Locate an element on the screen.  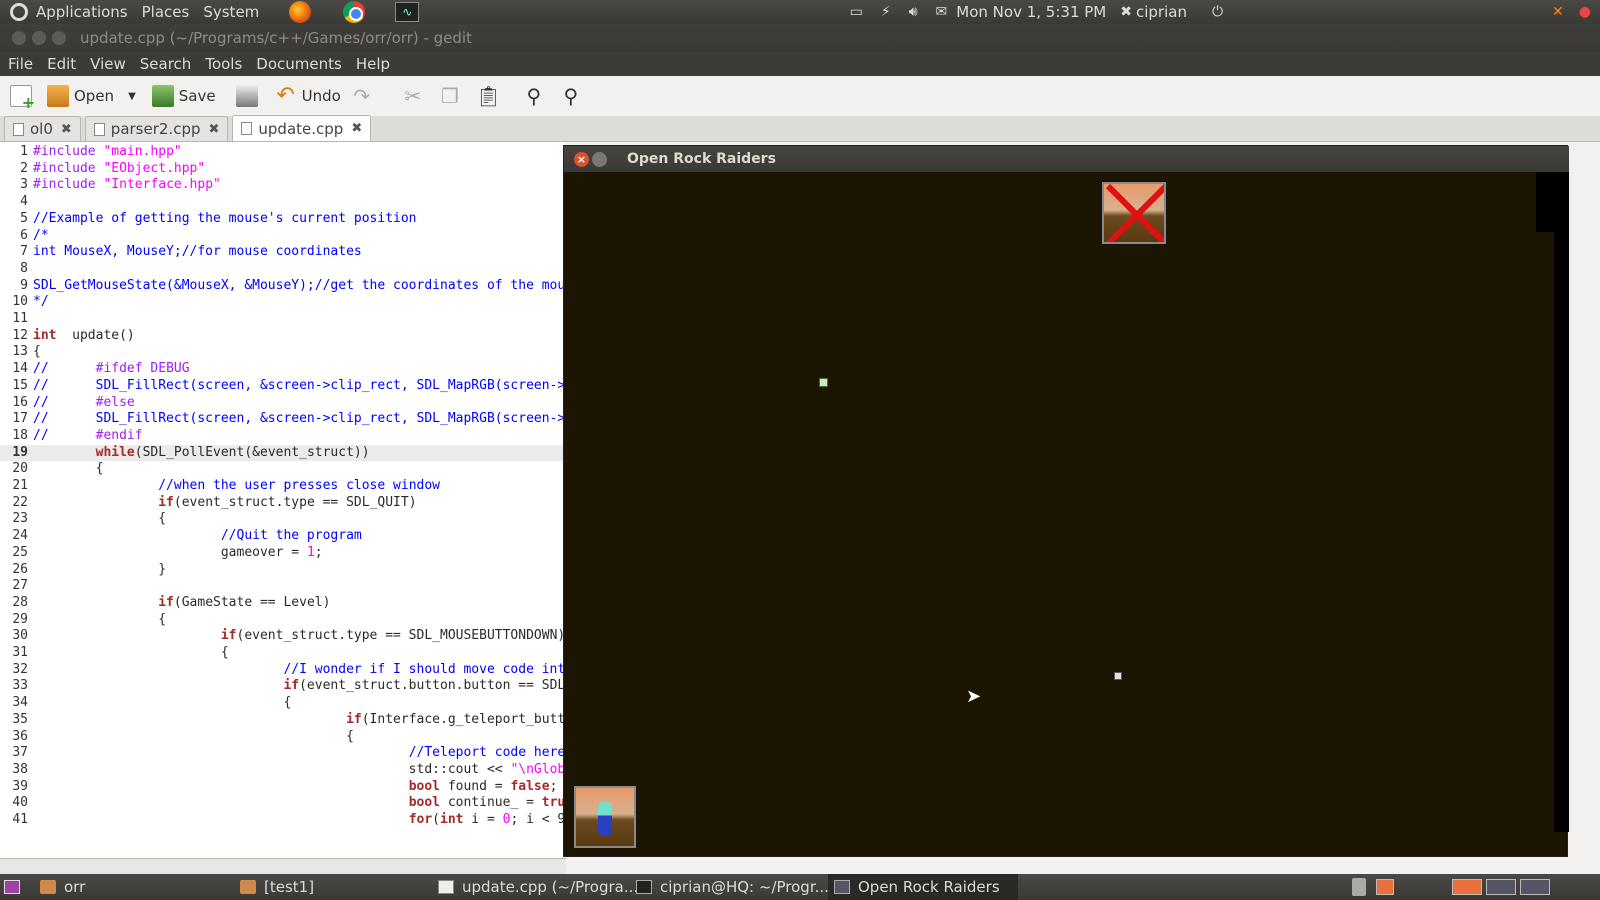
code-line: 28 if(GameState == Level) is located at coordinates (283, 603).